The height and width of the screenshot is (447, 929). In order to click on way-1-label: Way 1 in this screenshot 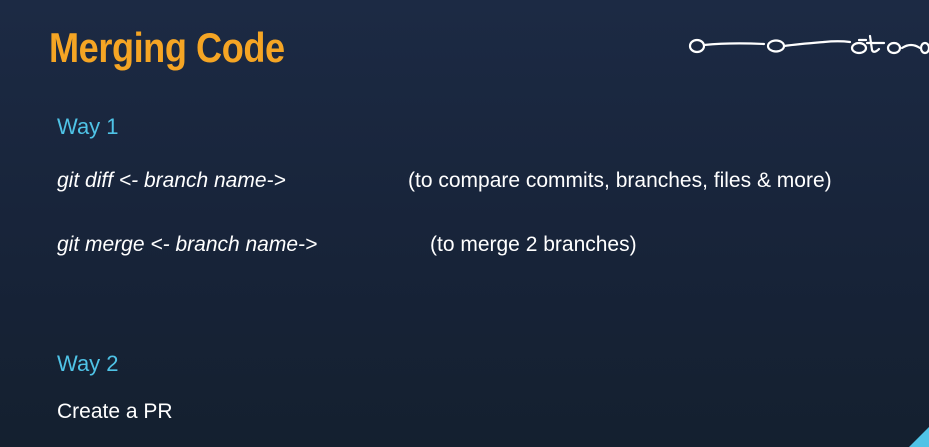, I will do `click(88, 126)`.